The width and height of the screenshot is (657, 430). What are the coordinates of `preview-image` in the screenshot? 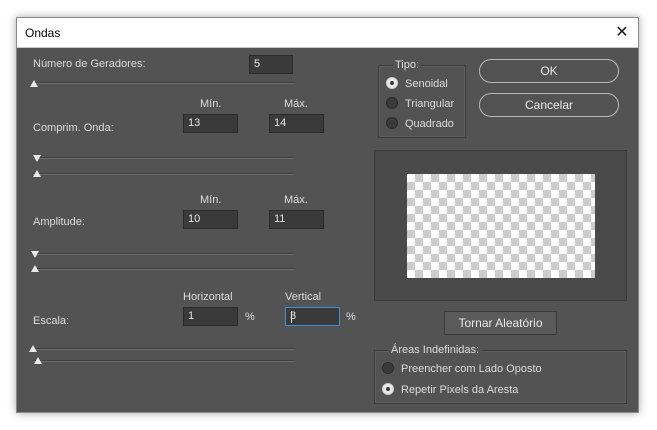 It's located at (501, 226).